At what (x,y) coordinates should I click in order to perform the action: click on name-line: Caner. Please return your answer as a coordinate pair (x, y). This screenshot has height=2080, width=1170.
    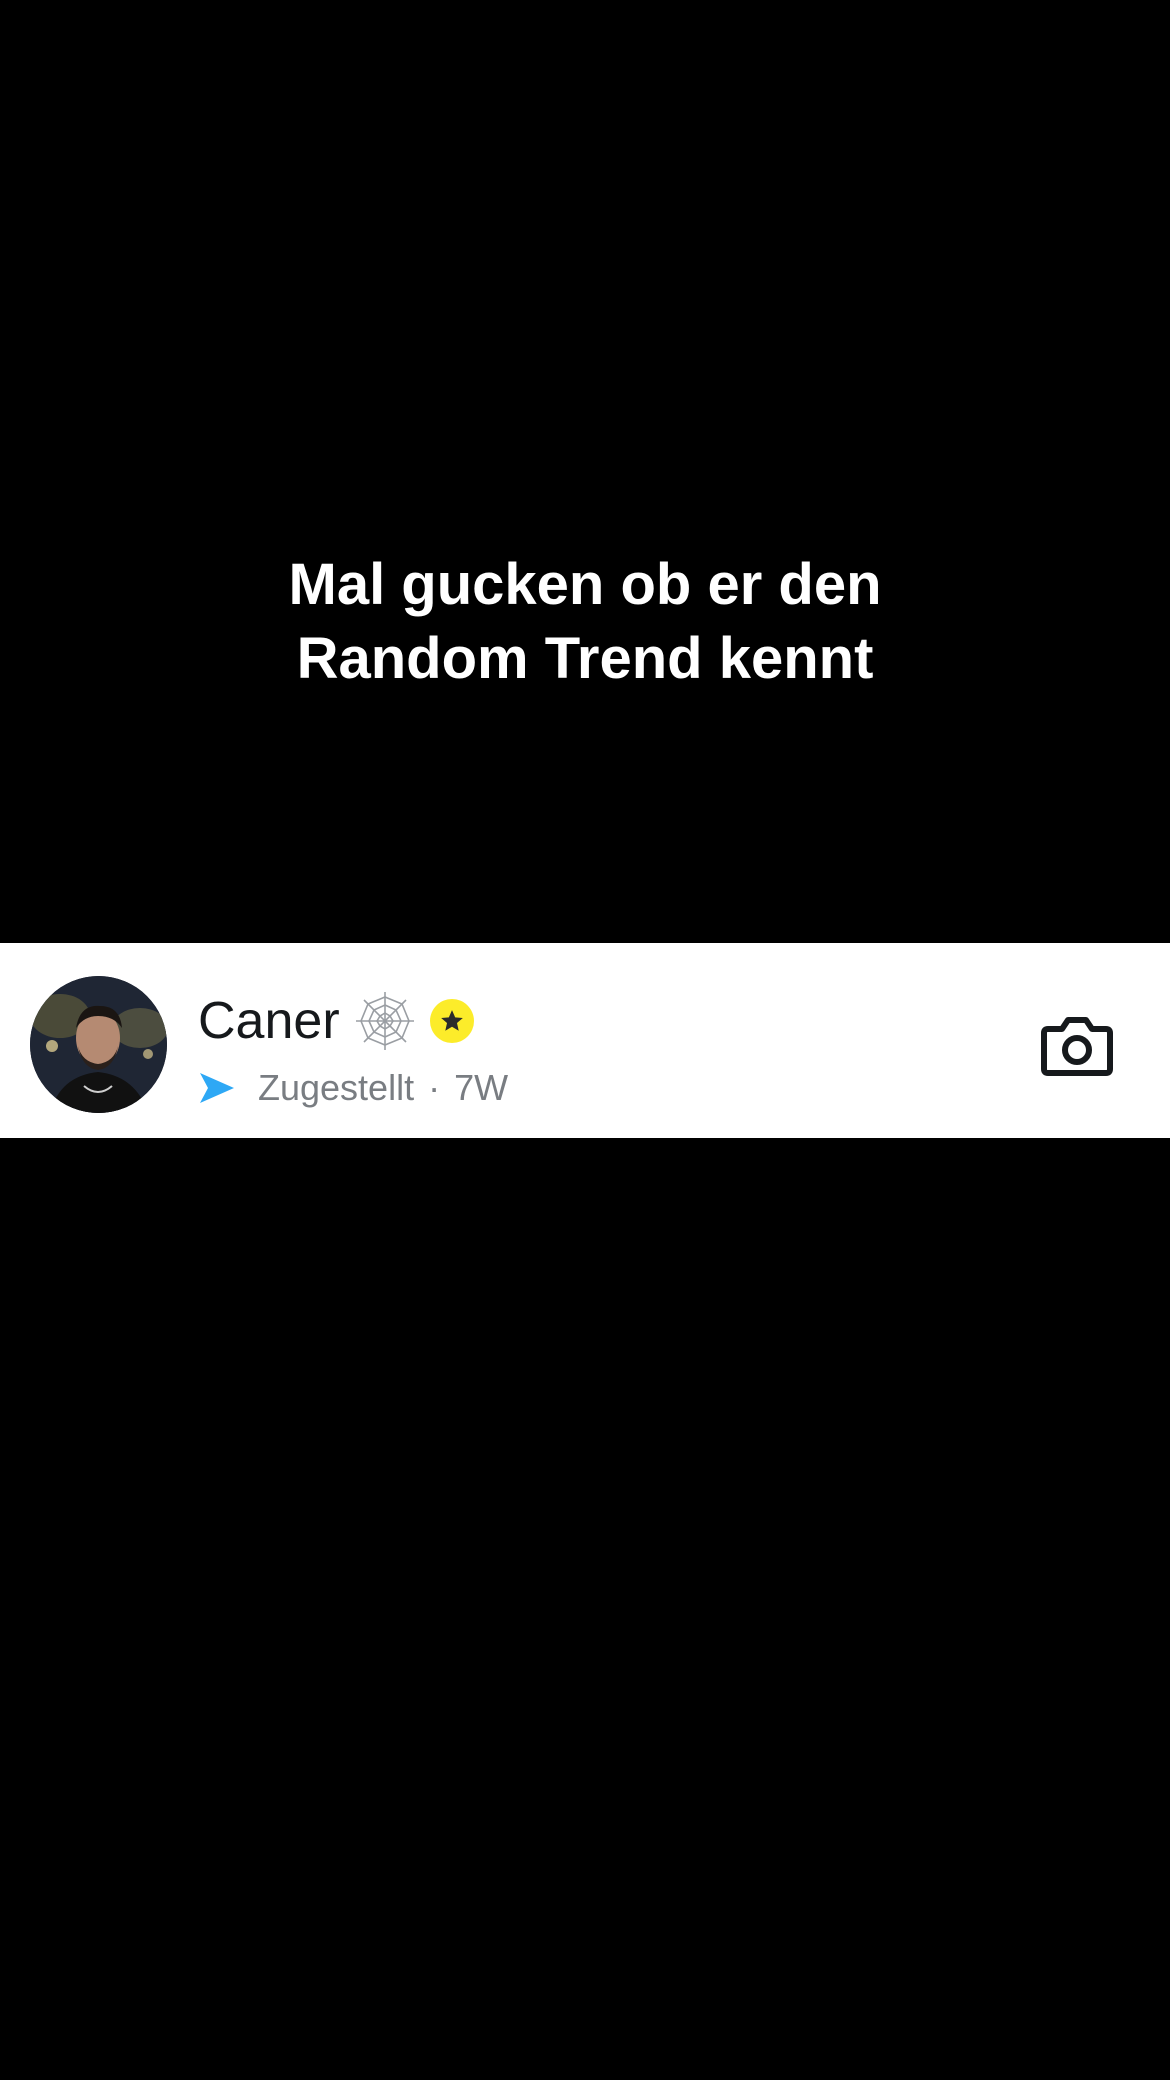
    Looking at the image, I should click on (336, 1021).